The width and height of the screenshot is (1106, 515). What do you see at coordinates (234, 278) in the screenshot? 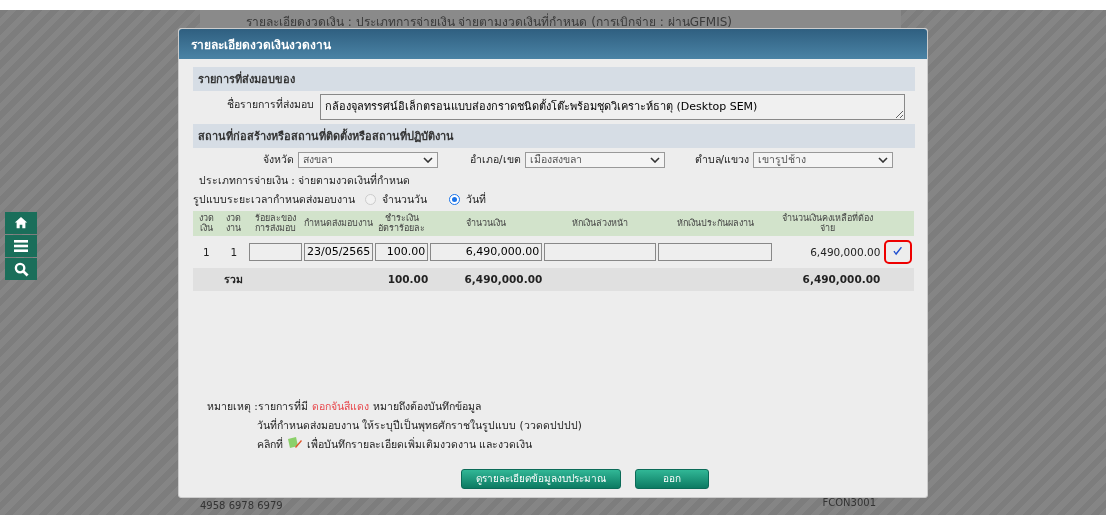
I see `total-label: รวม` at bounding box center [234, 278].